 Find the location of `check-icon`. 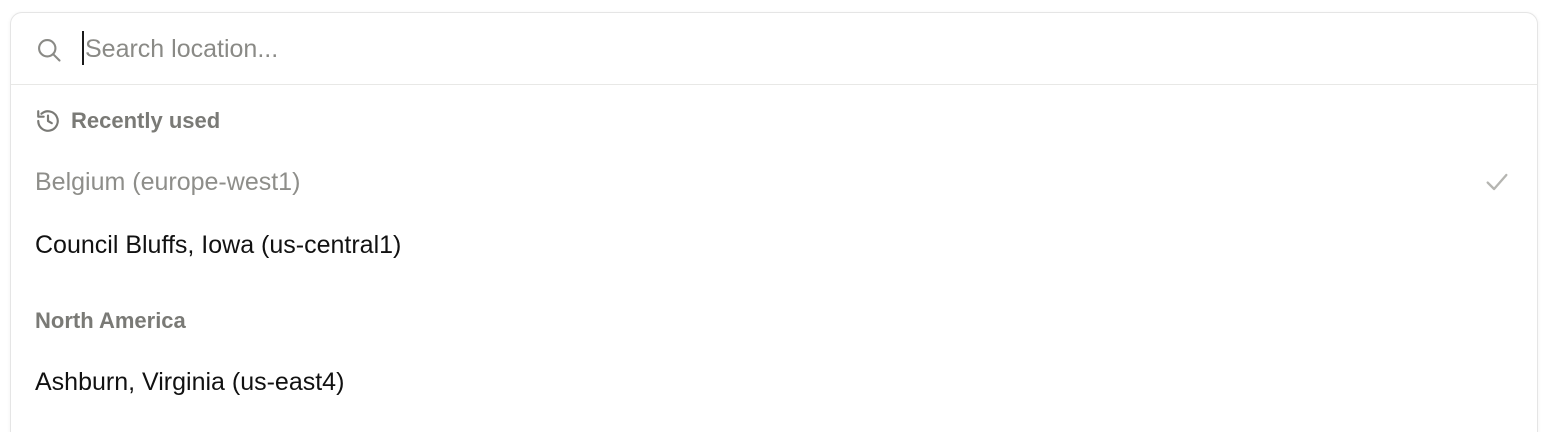

check-icon is located at coordinates (1497, 182).